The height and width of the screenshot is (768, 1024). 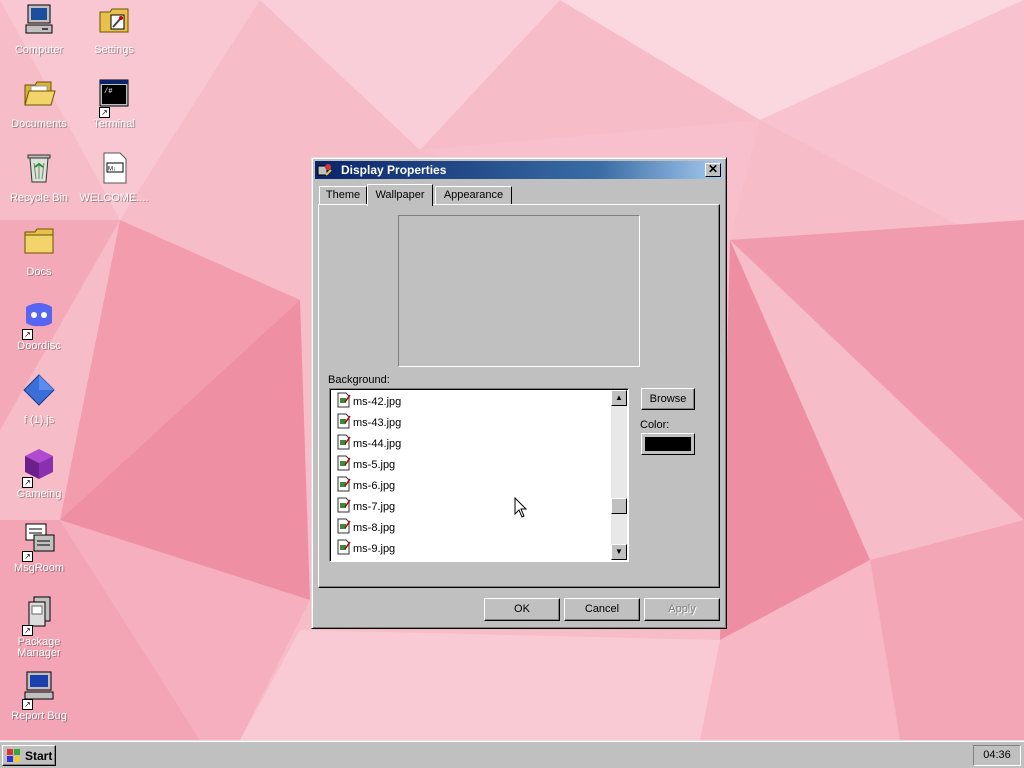 I want to click on cancel-button: Cancel, so click(x=602, y=609).